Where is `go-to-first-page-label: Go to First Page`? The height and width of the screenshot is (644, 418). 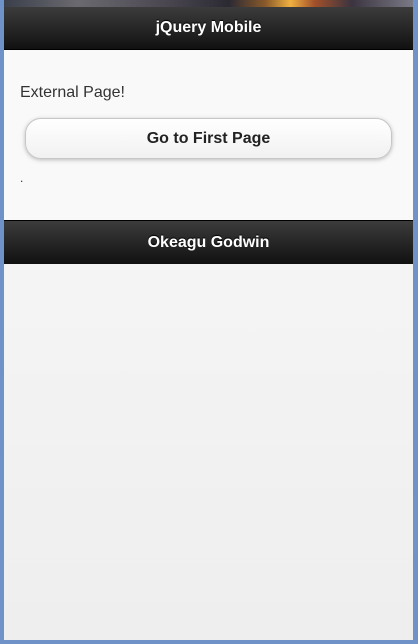 go-to-first-page-label: Go to First Page is located at coordinates (208, 138).